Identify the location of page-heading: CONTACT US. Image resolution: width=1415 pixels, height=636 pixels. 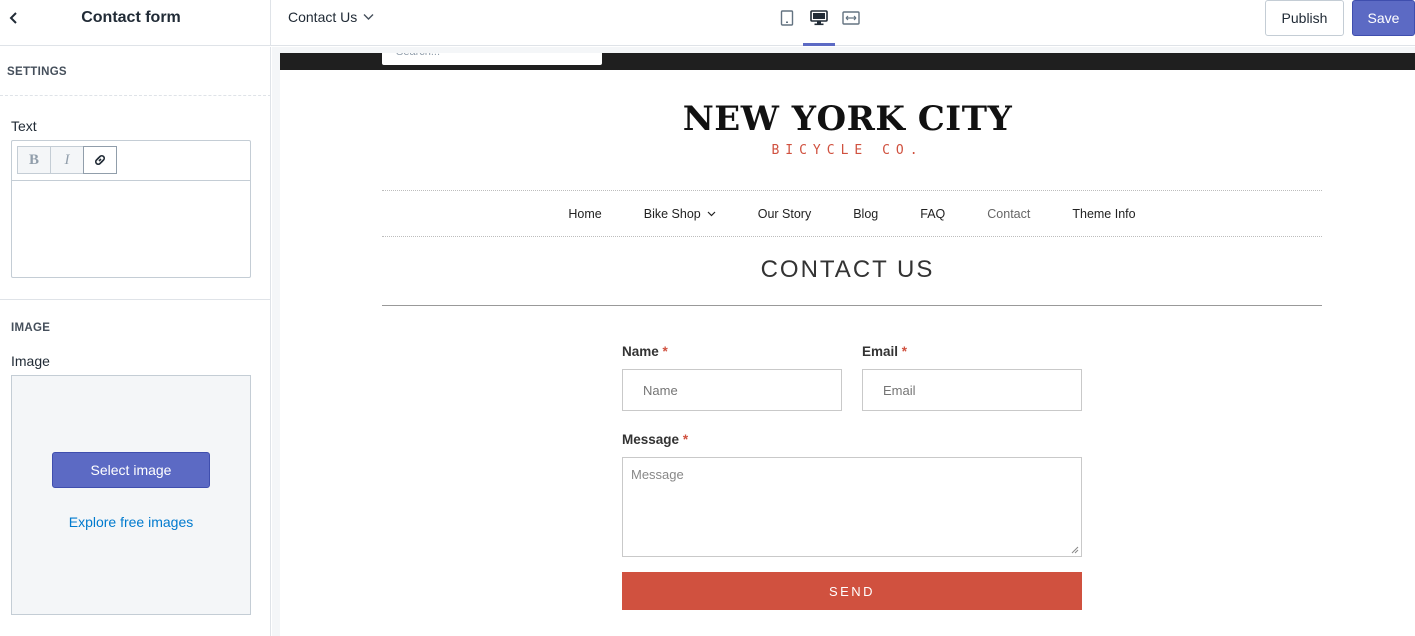
(847, 269).